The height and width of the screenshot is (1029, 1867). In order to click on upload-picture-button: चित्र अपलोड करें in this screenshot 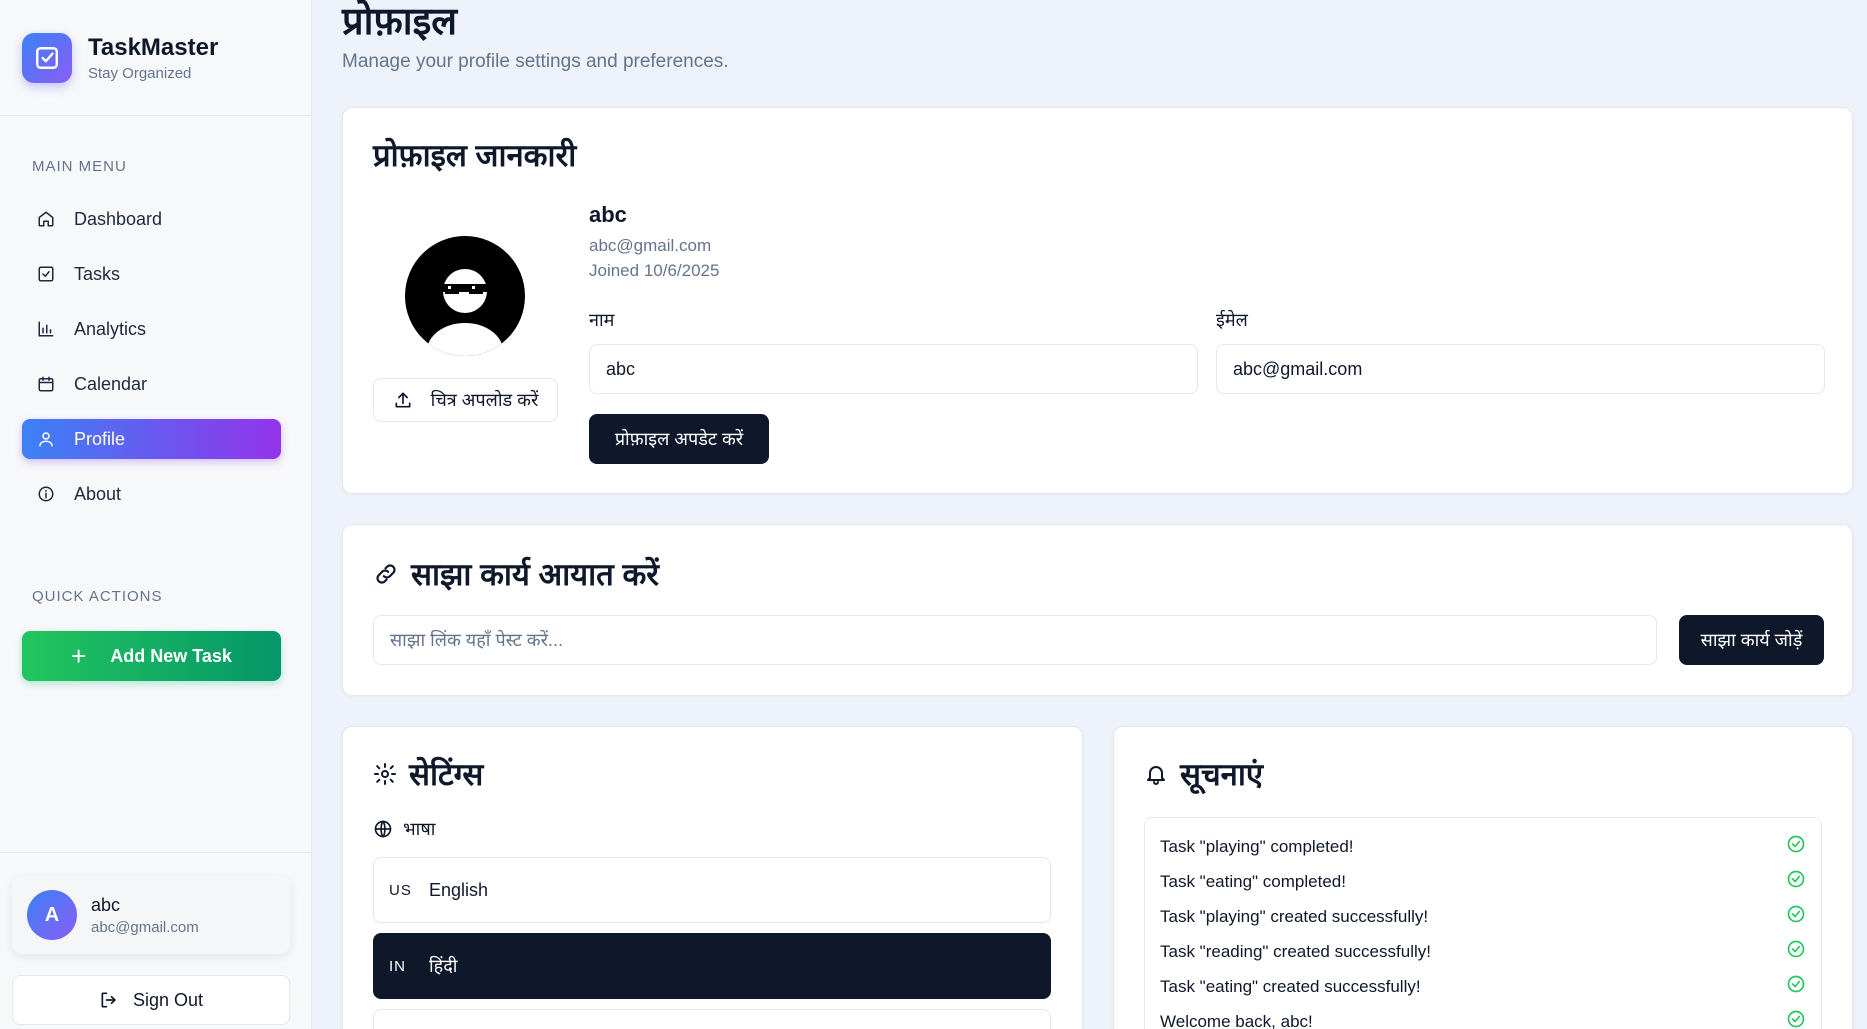, I will do `click(465, 400)`.